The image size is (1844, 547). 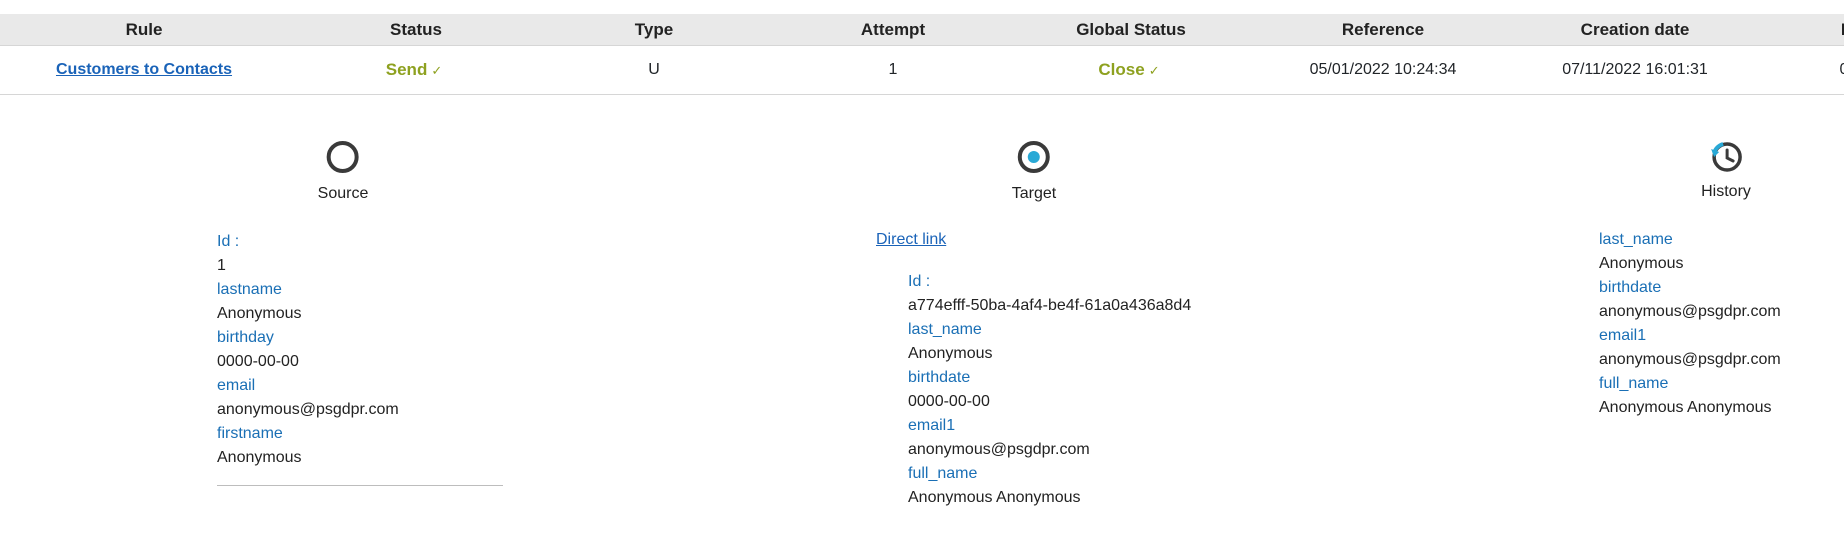 I want to click on target-field-value: 0000-00-00, so click(x=949, y=401).